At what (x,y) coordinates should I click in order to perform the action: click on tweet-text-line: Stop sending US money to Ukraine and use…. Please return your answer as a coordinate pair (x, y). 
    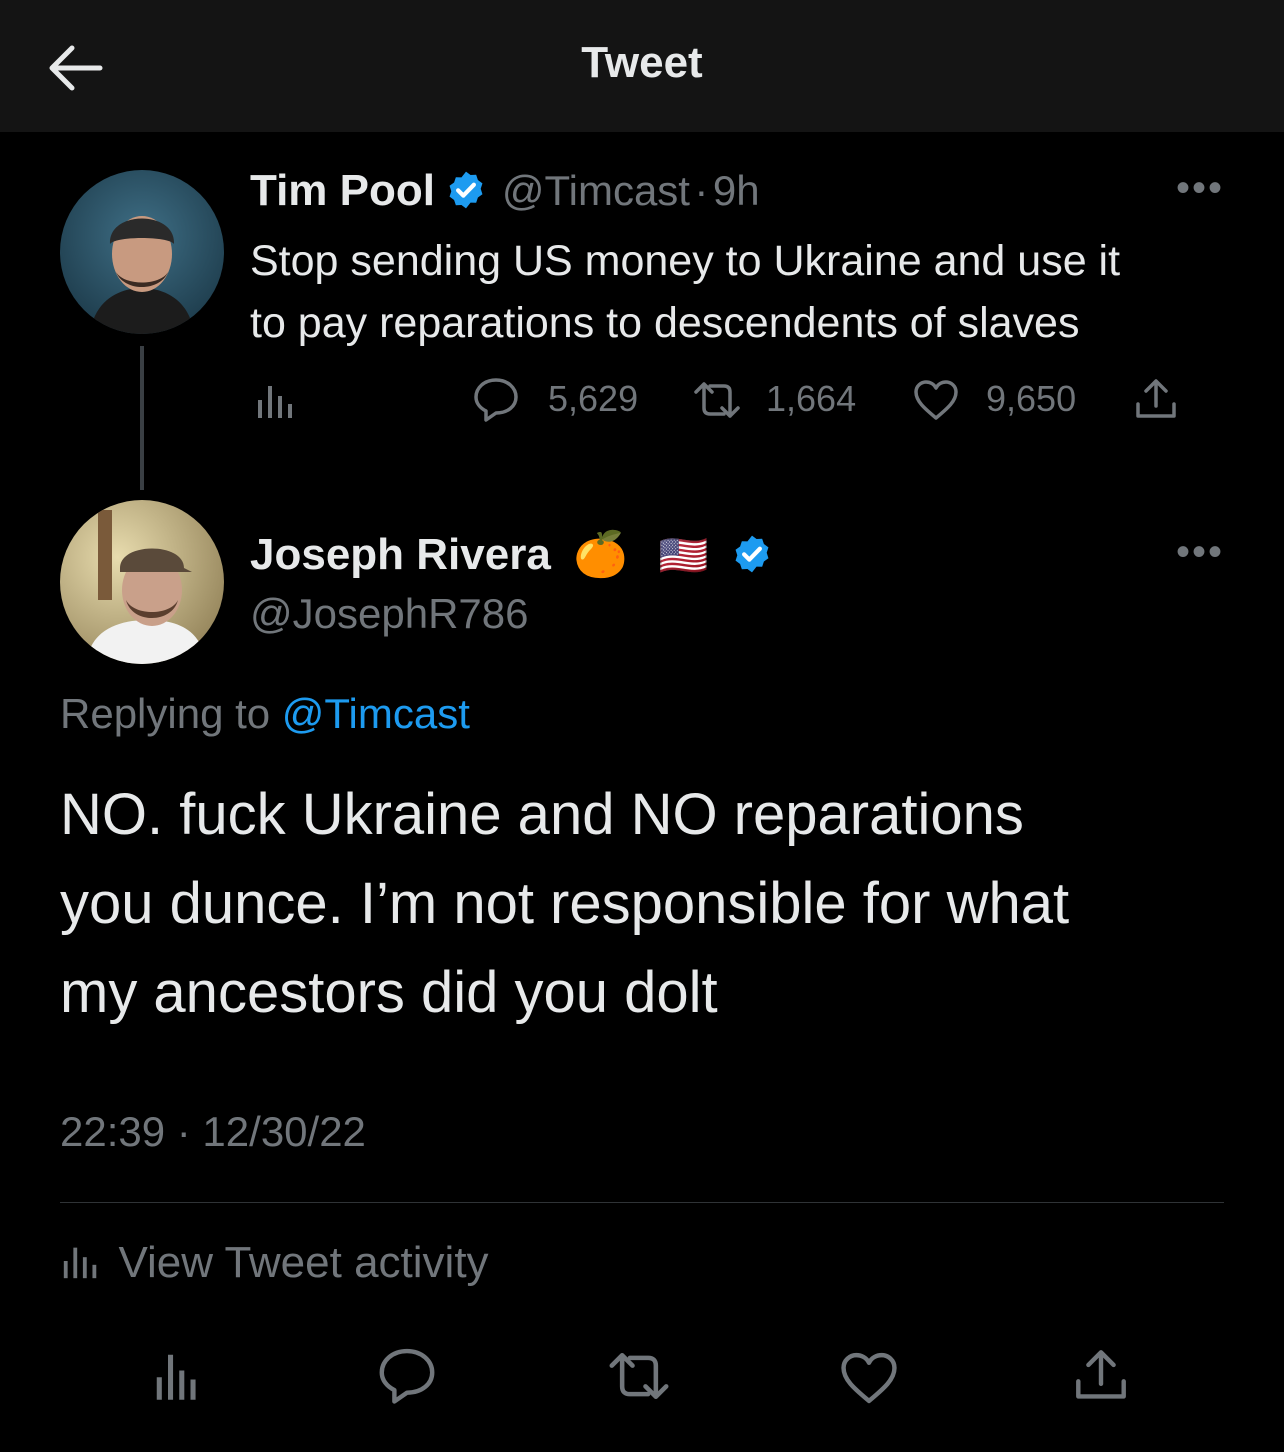
    Looking at the image, I should click on (685, 261).